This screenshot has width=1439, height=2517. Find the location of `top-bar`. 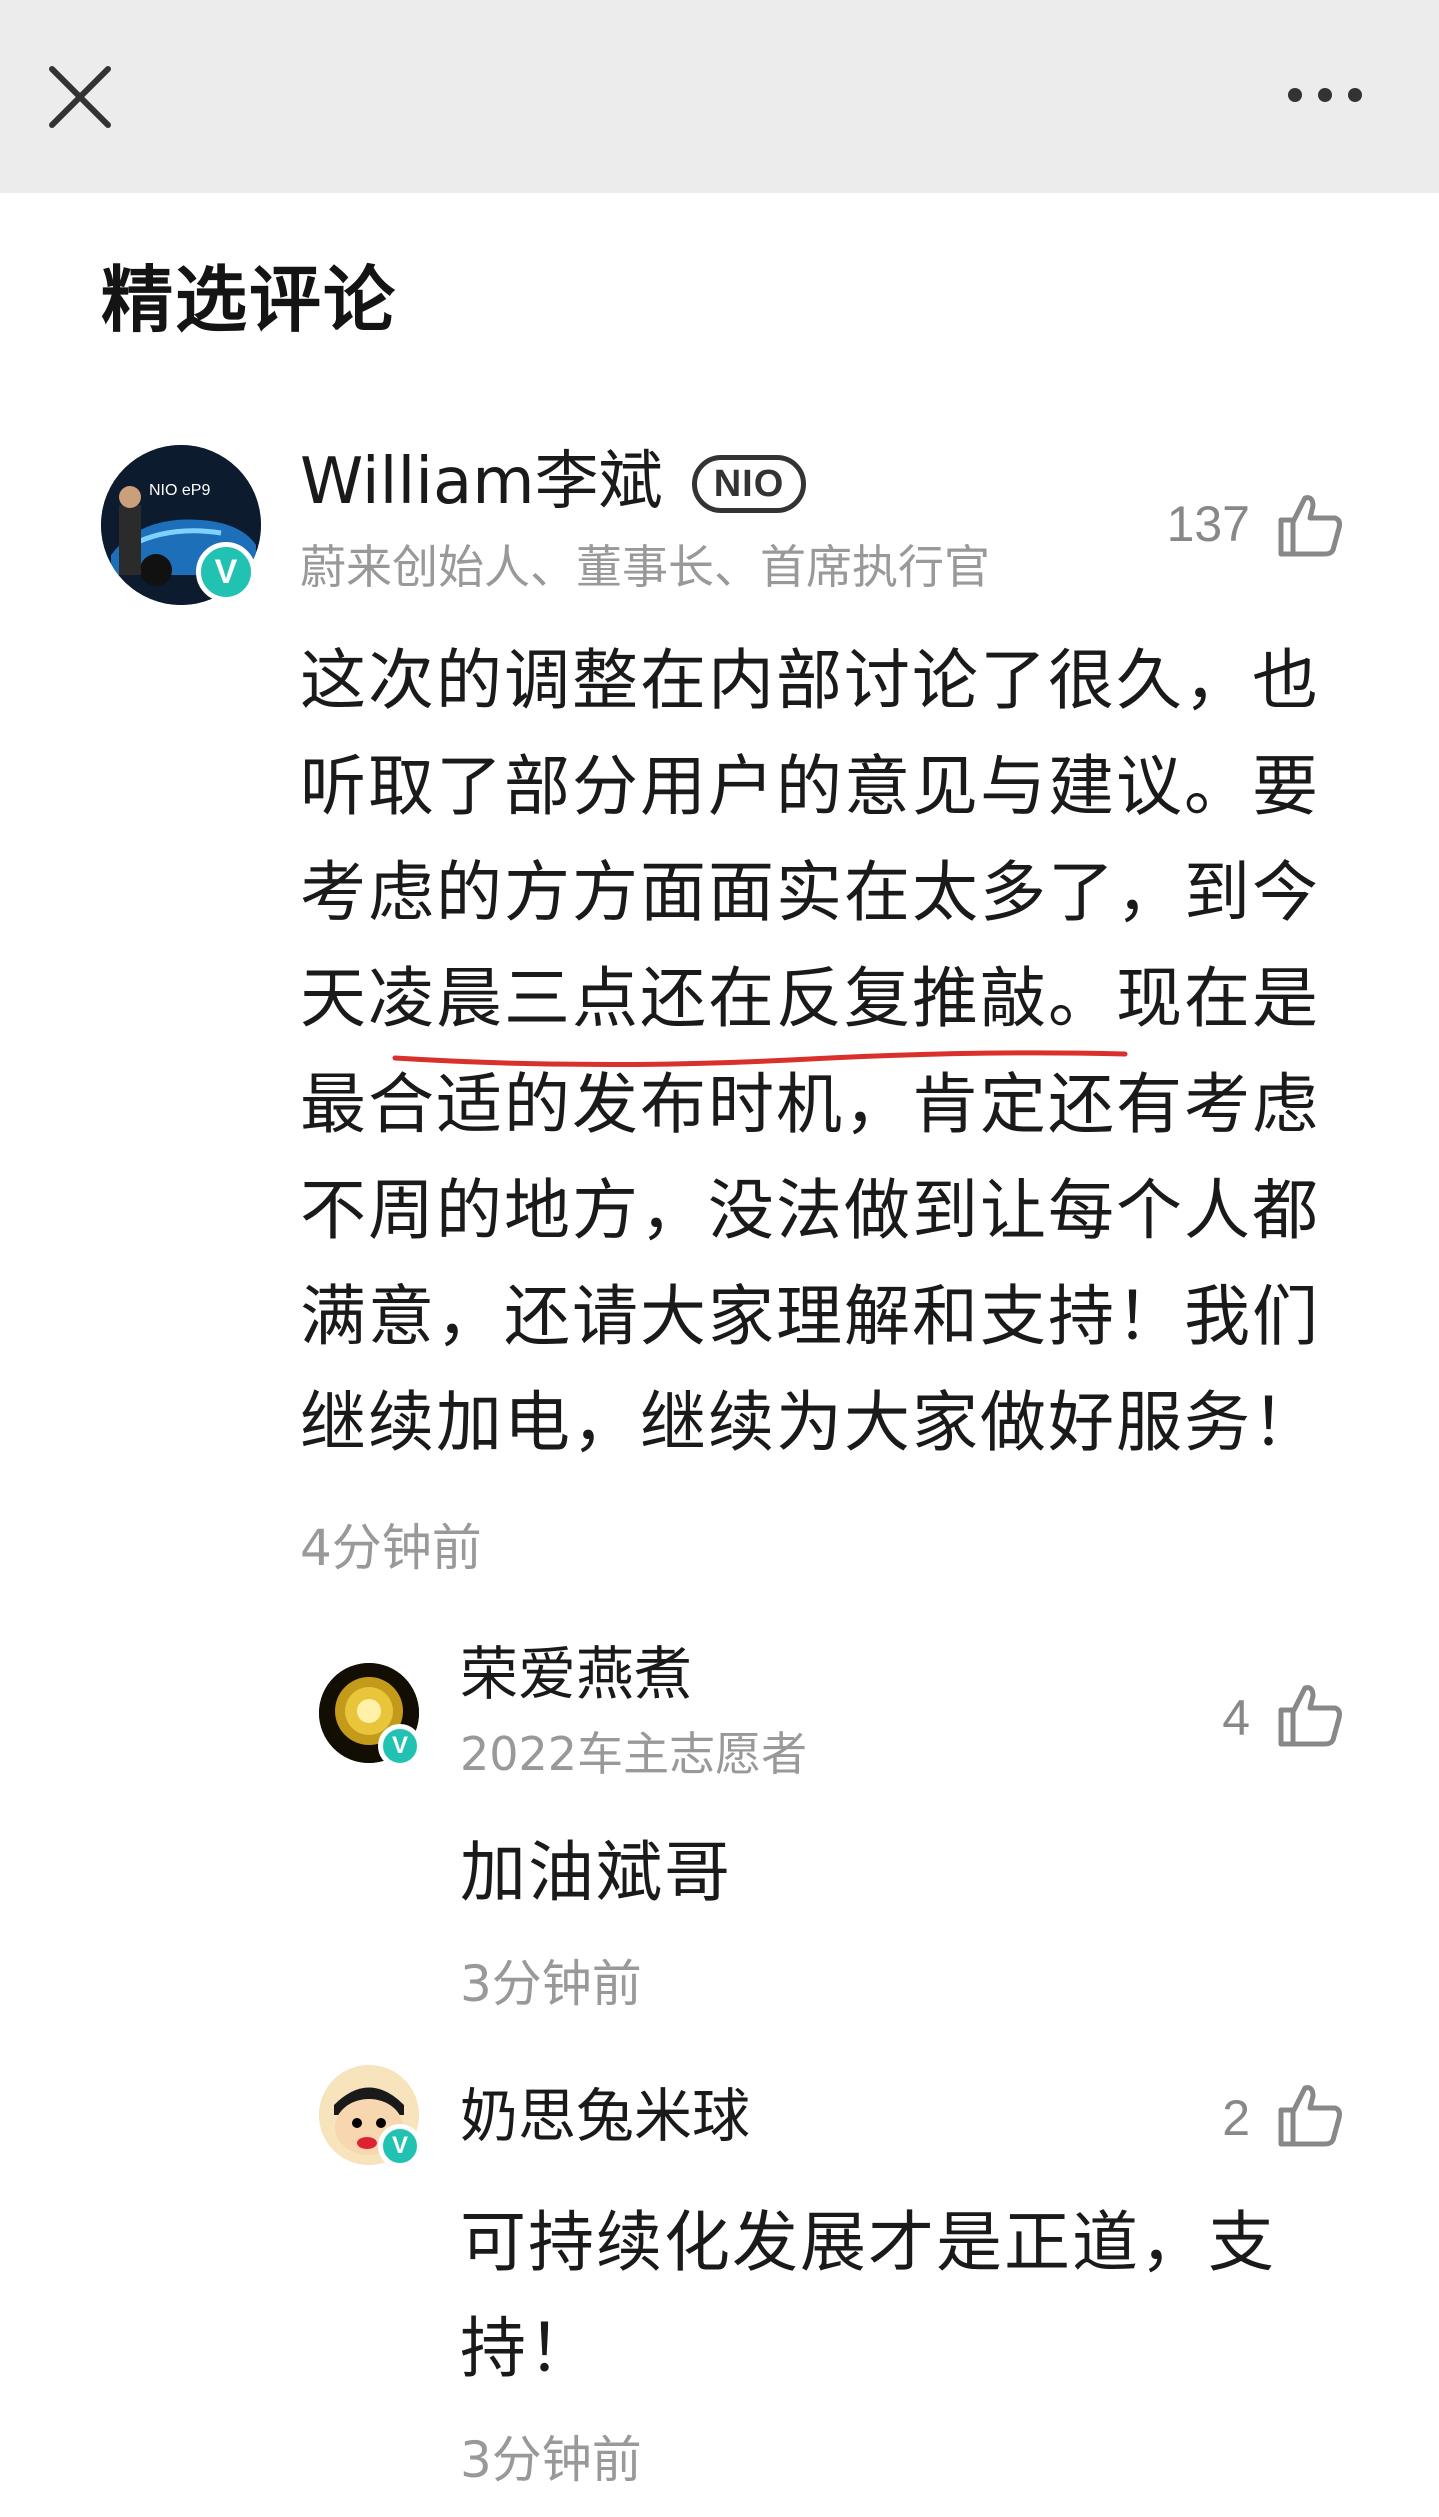

top-bar is located at coordinates (719, 96).